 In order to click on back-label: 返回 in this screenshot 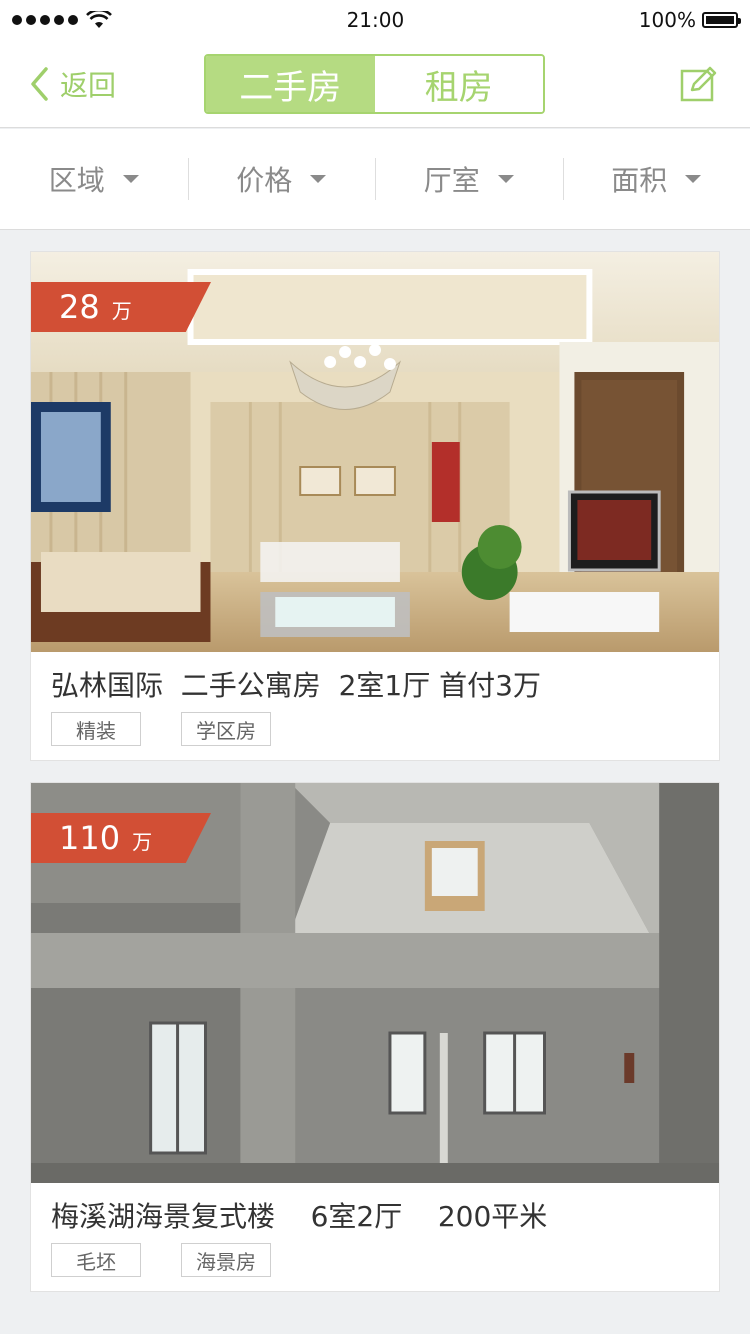, I will do `click(88, 85)`.